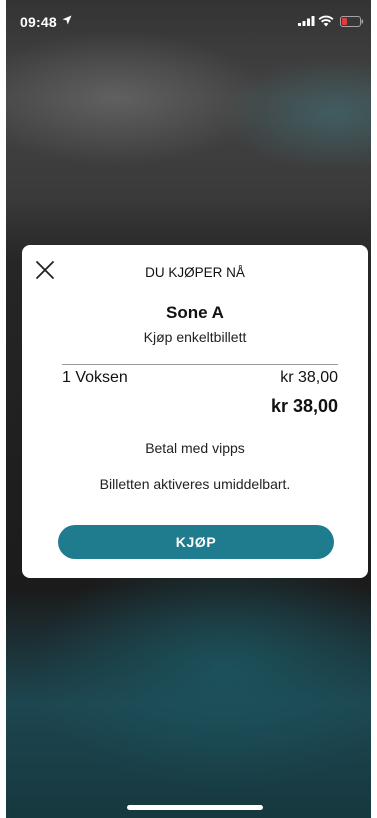  Describe the element at coordinates (195, 272) in the screenshot. I see `dialog-heading: DU KJØPER NÅ` at that location.